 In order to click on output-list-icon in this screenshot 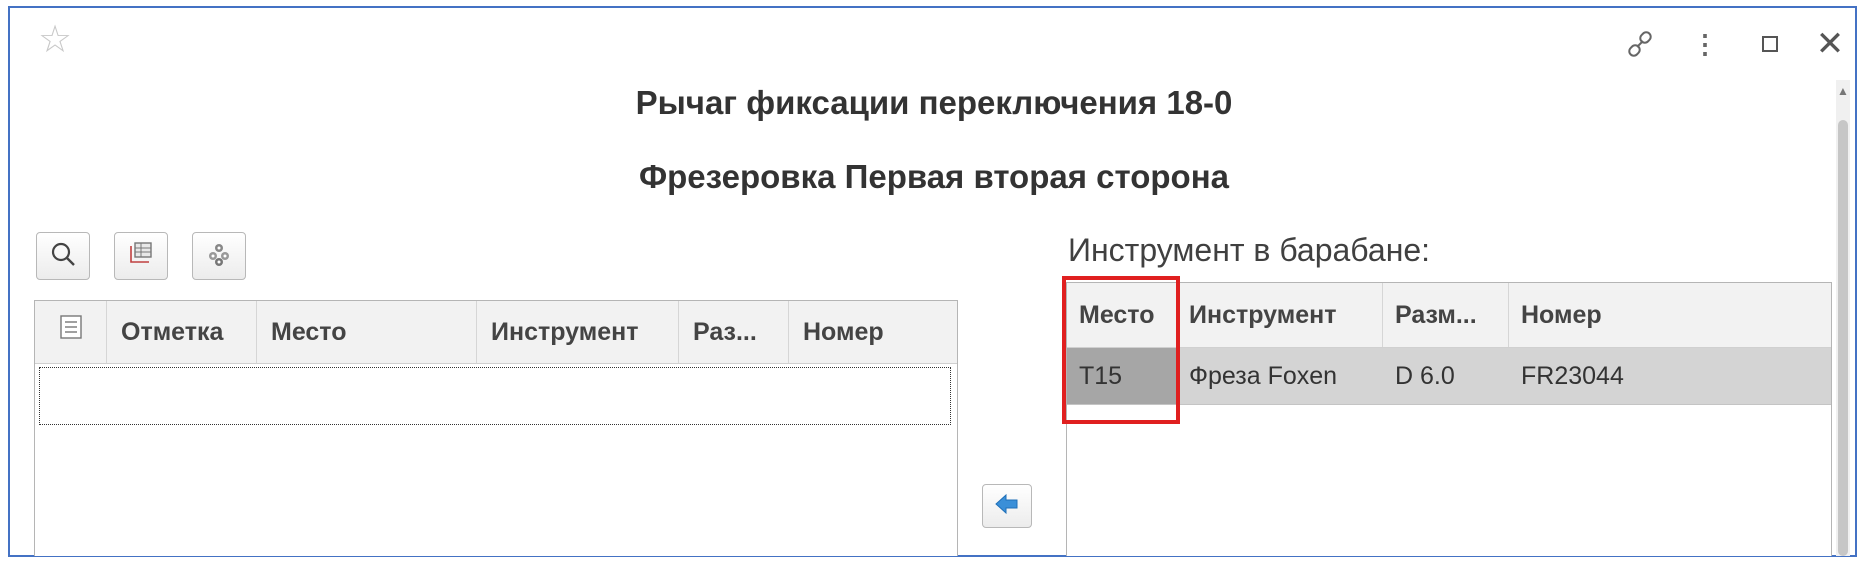, I will do `click(141, 256)`.